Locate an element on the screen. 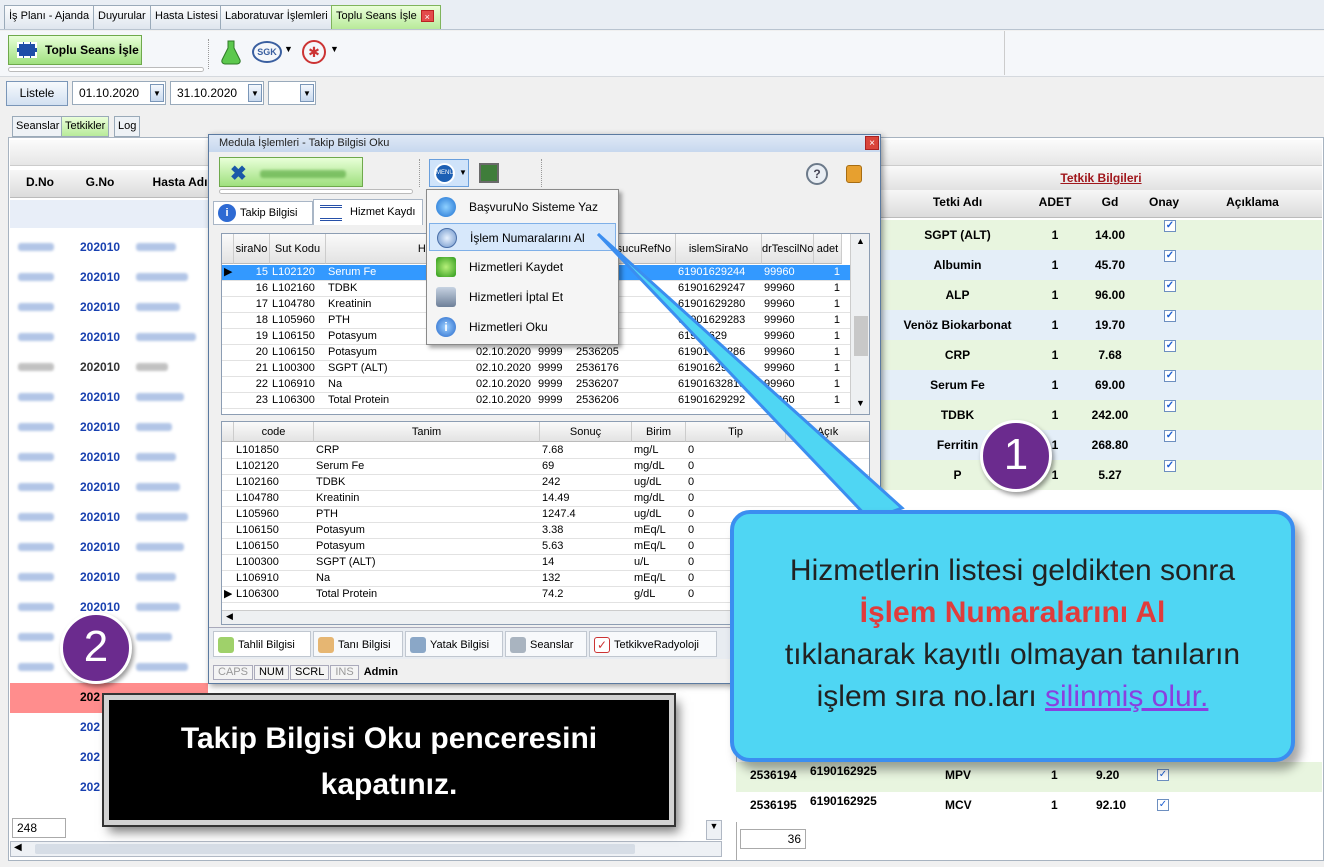 This screenshot has width=1324, height=867. cell-code: L105960 is located at coordinates (257, 514).